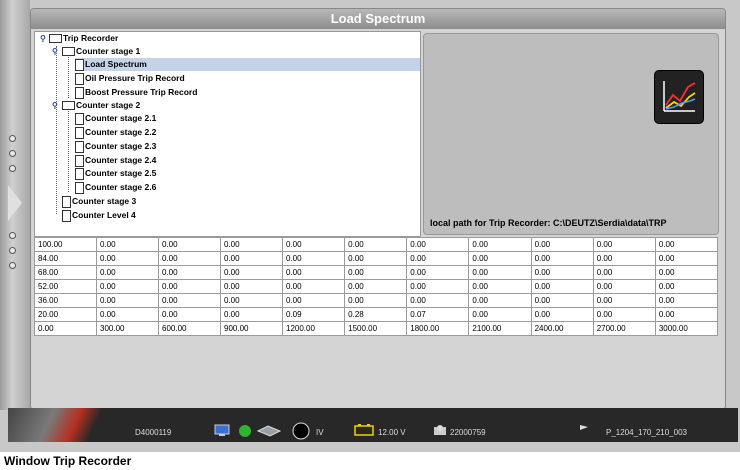 The width and height of the screenshot is (740, 470). I want to click on tree-node-counter-level-4: Counter Level 4, so click(99, 215).